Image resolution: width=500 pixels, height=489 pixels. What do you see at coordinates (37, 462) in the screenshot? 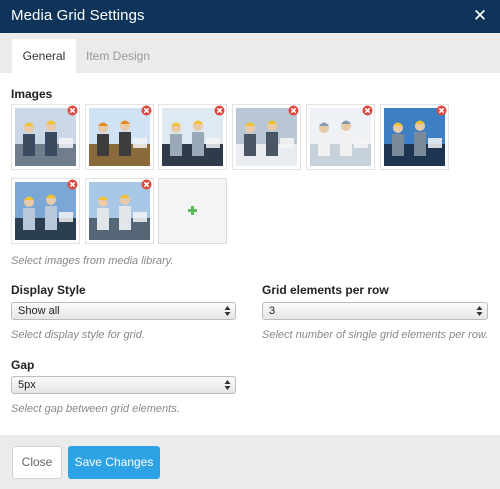
I see `close-button: Close` at bounding box center [37, 462].